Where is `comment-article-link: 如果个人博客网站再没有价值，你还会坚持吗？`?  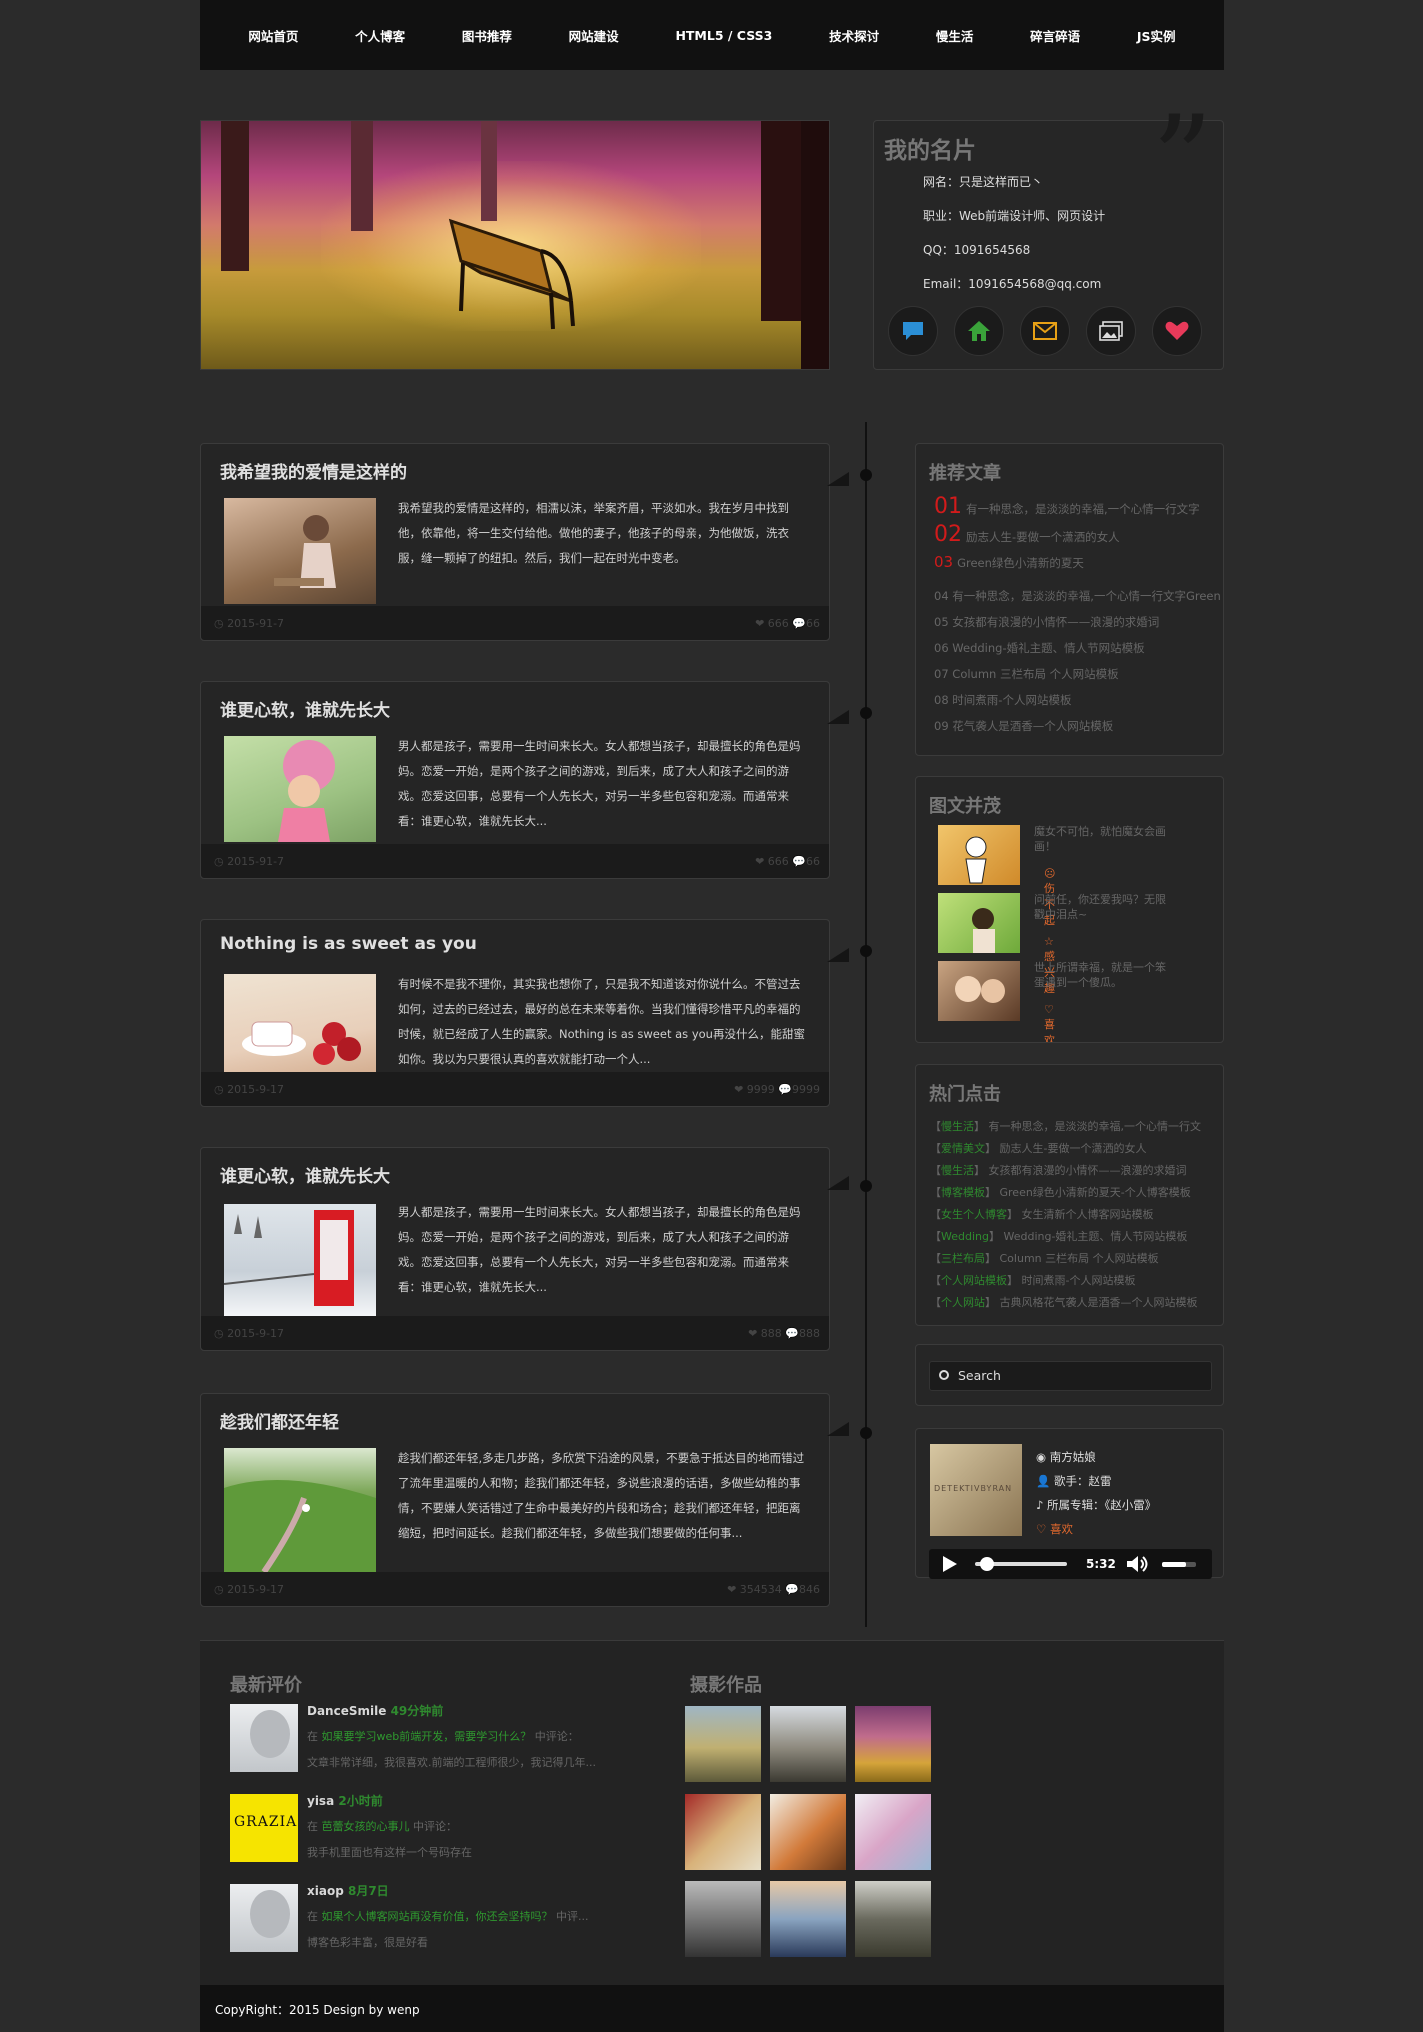 comment-article-link: 如果个人博客网站再没有价值，你还会坚持吗？ is located at coordinates (437, 1916).